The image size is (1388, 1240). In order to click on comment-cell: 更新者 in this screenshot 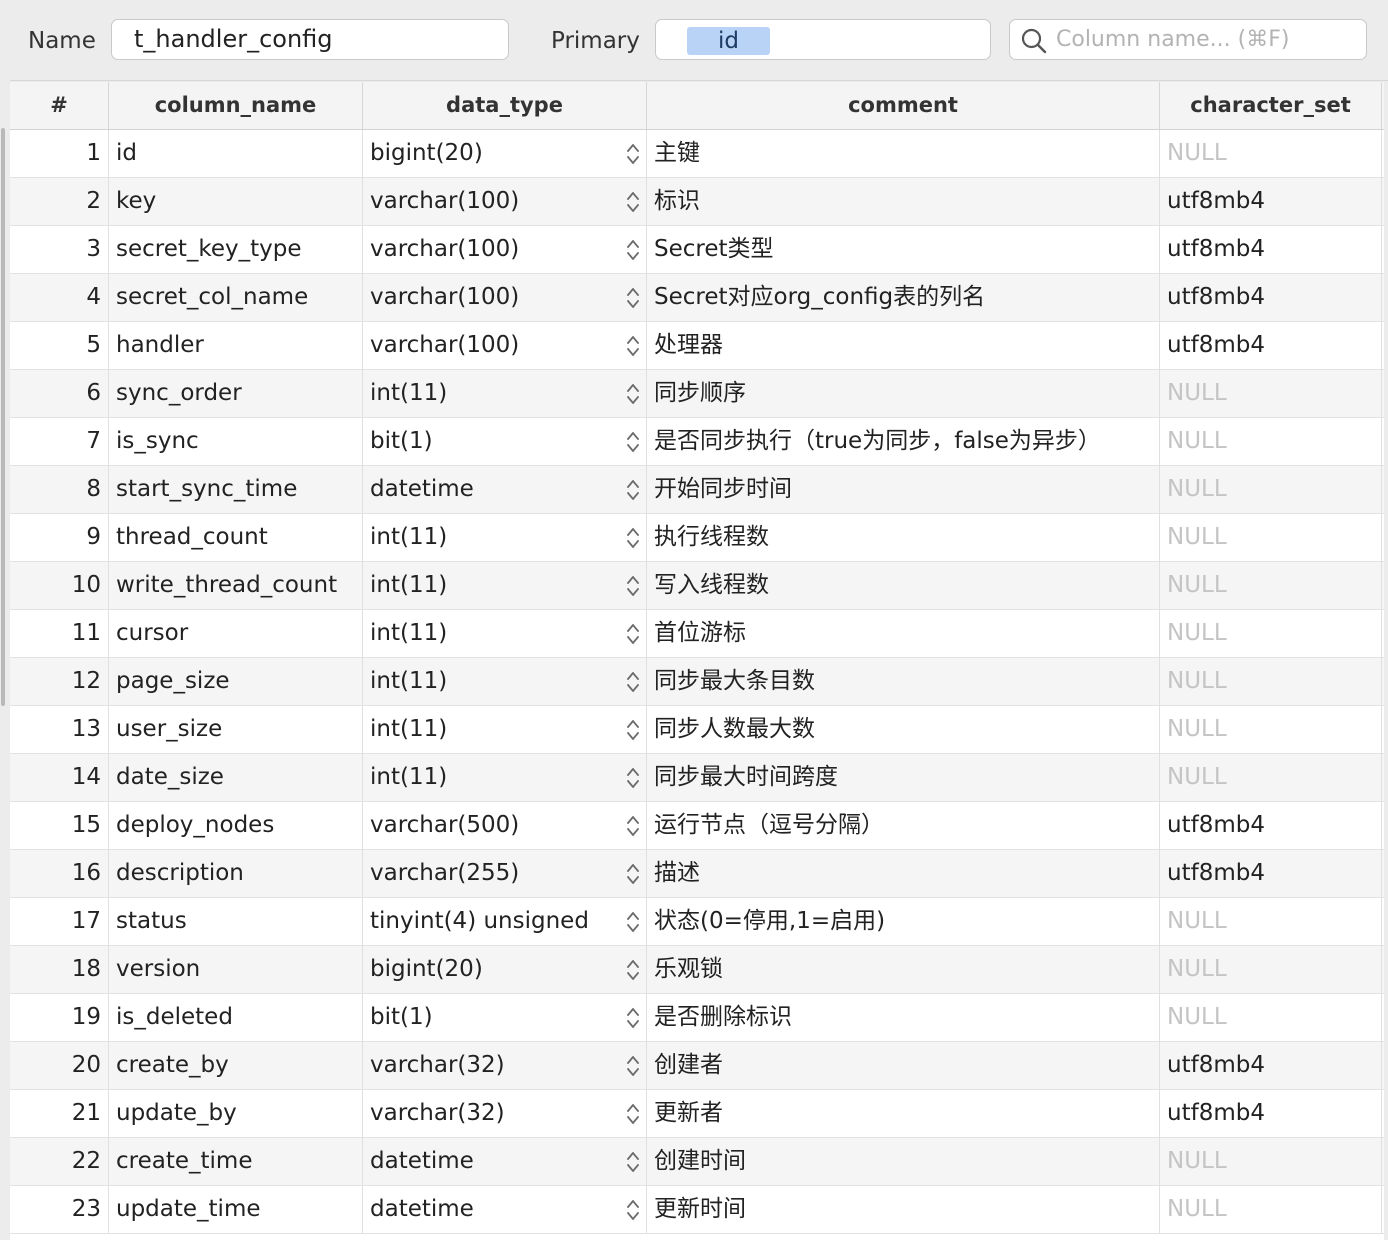, I will do `click(903, 1113)`.